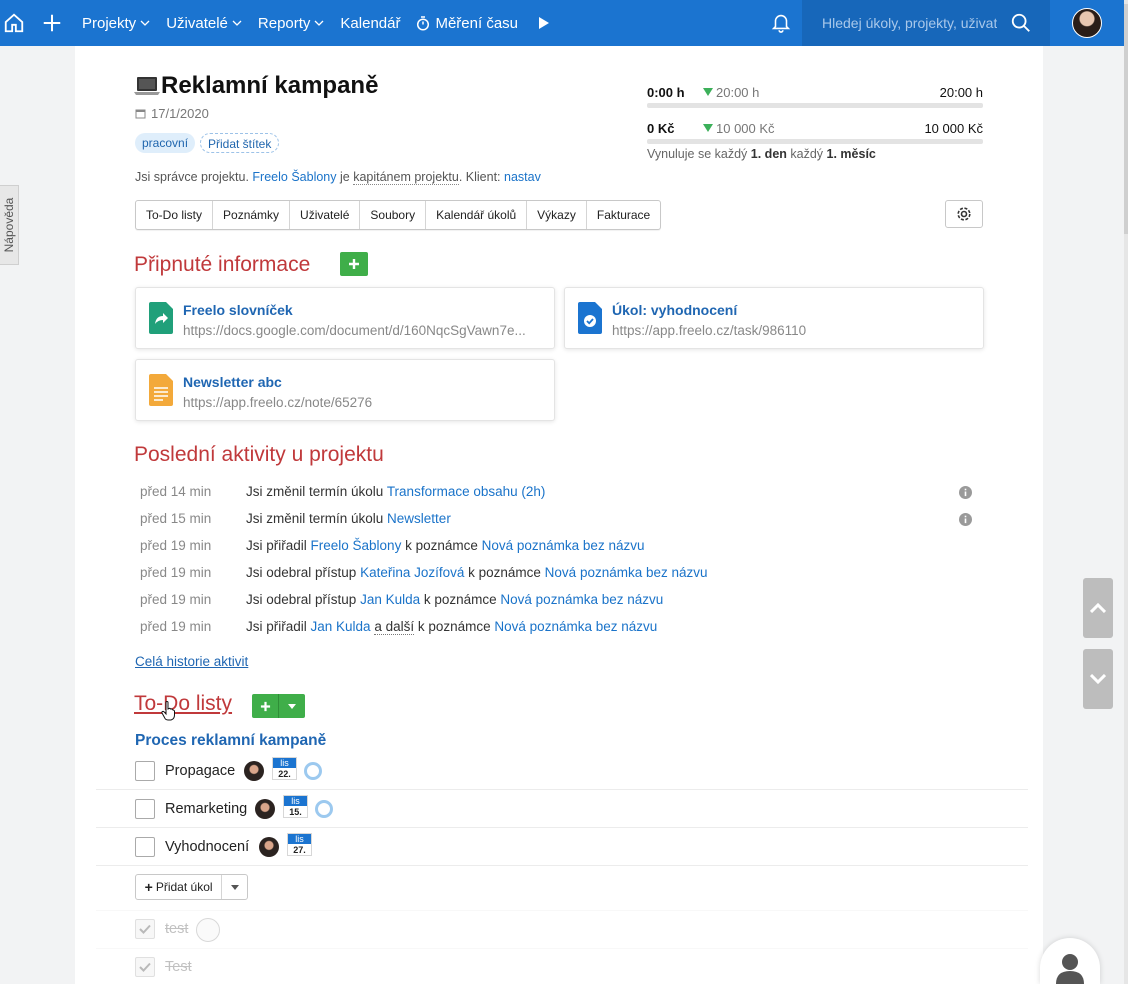  Describe the element at coordinates (295, 806) in the screenshot. I see `due-date-badge: lis 15.` at that location.